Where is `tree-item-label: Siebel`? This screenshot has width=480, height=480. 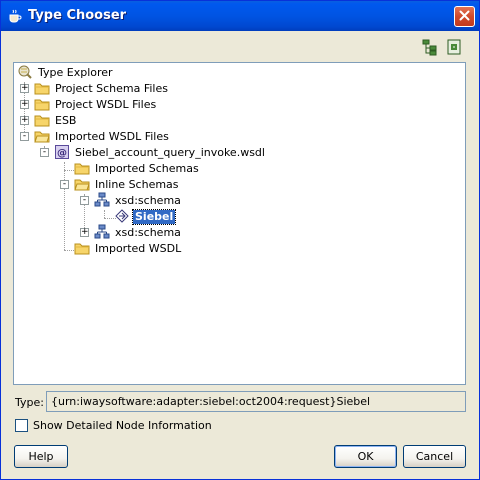 tree-item-label: Siebel is located at coordinates (154, 217).